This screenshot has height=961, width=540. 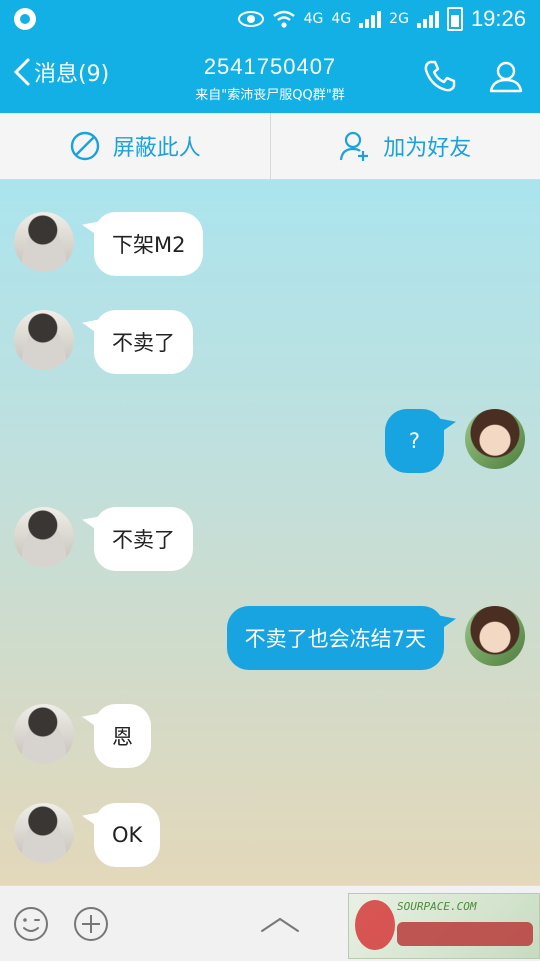 I want to click on page-subtitle: 来自"索沛丧尸服QQ群"群, so click(x=270, y=93).